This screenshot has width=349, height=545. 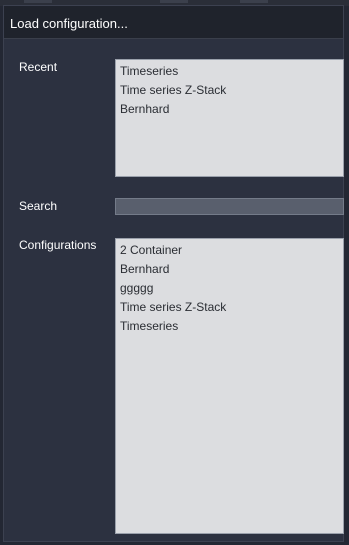 What do you see at coordinates (38, 206) in the screenshot?
I see `search-label: Search` at bounding box center [38, 206].